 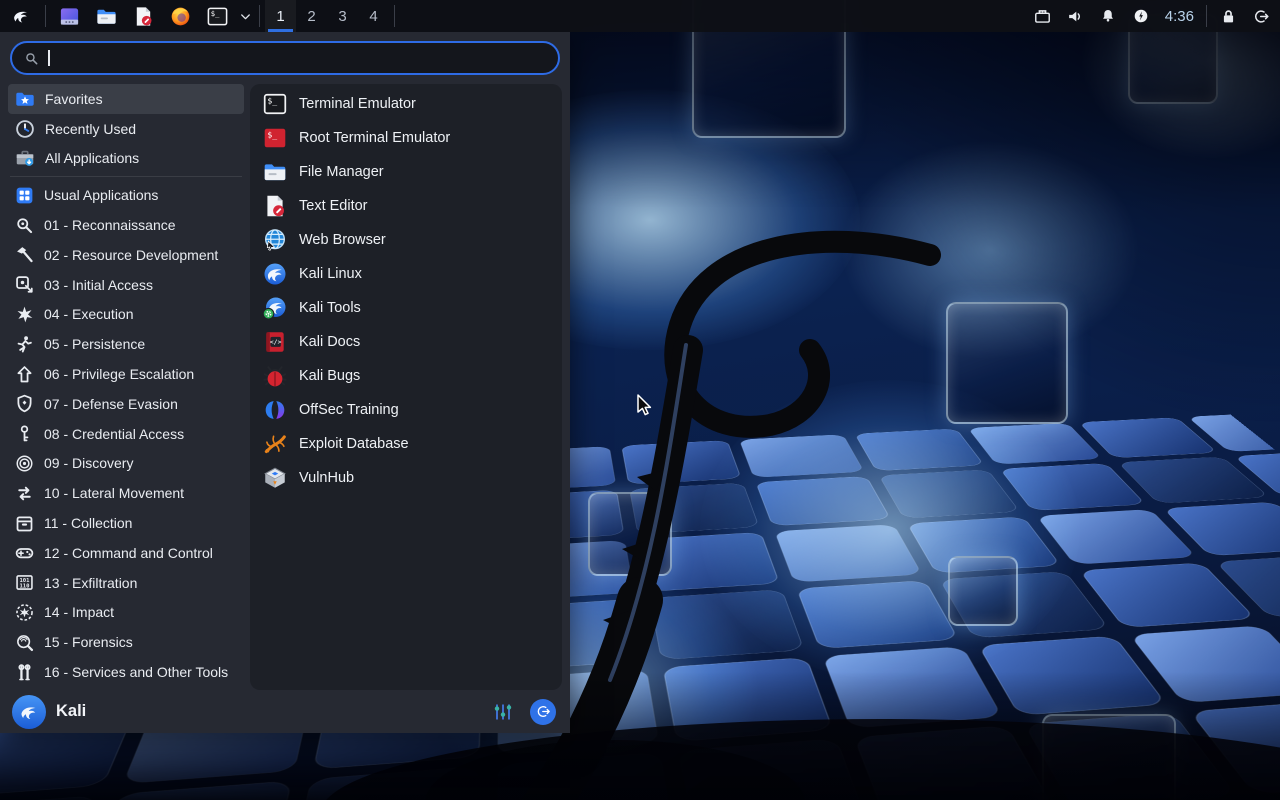 What do you see at coordinates (406, 104) in the screenshot?
I see `app-terminal-emulator: Terminal Emulator` at bounding box center [406, 104].